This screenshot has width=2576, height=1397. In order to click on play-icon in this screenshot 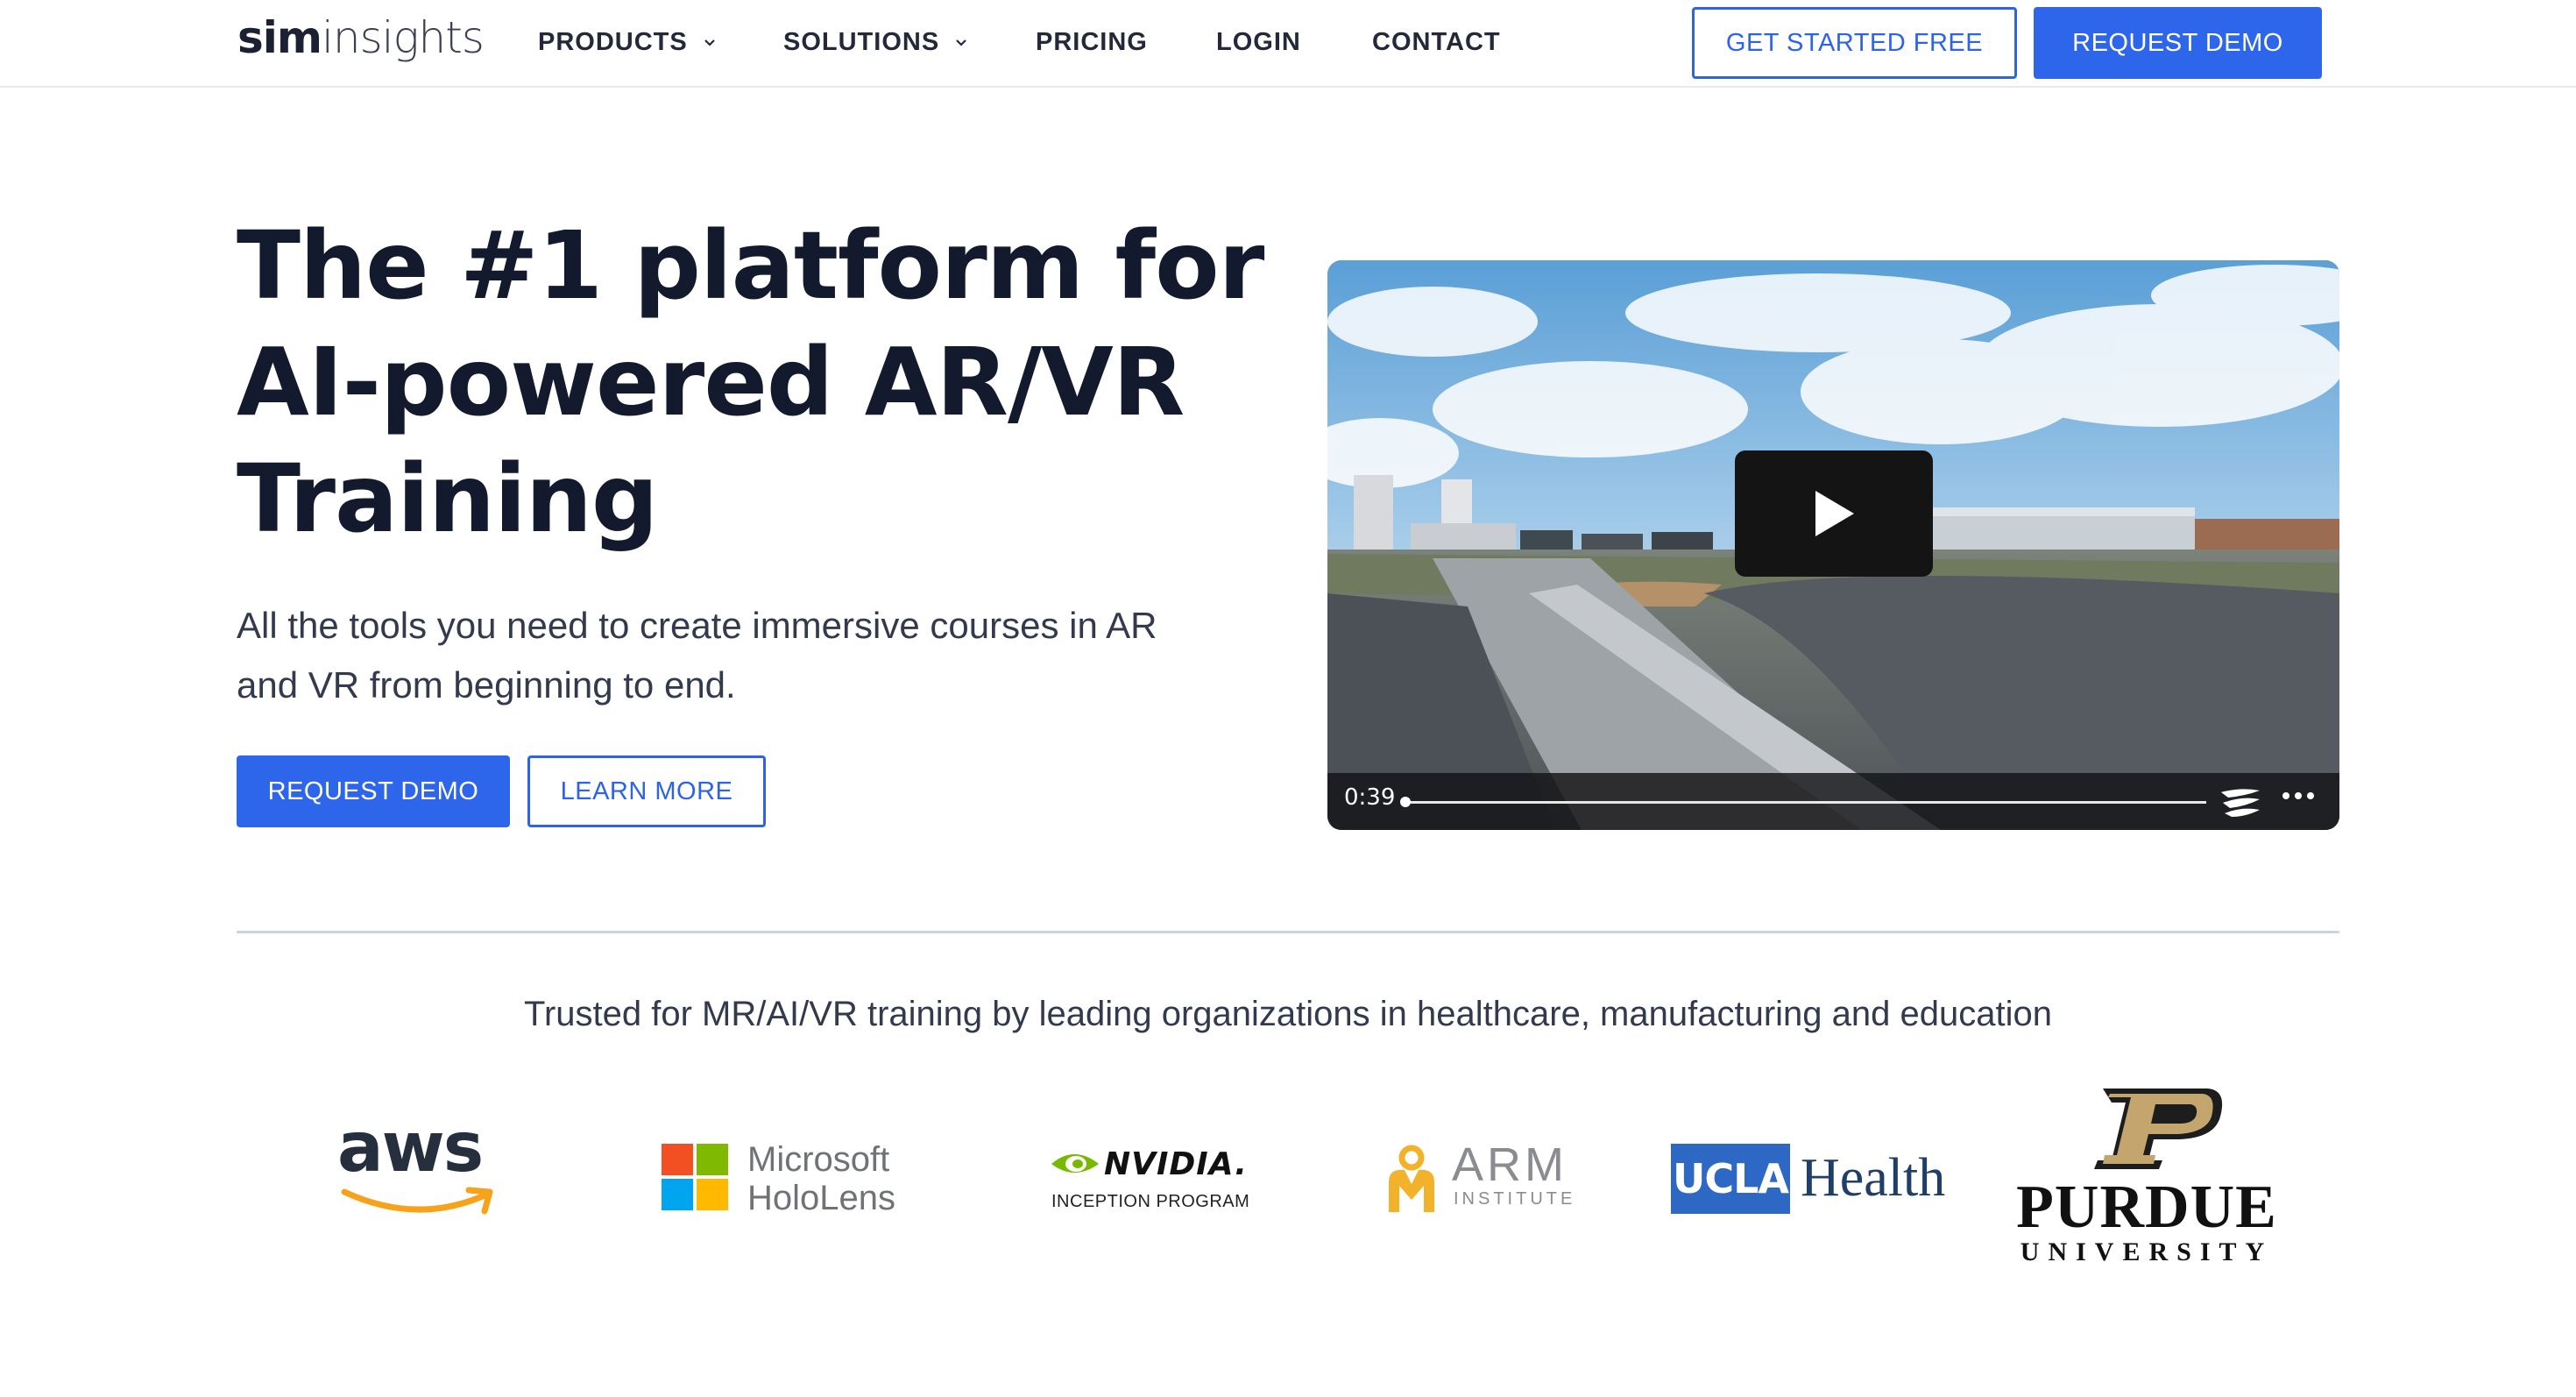, I will do `click(1834, 513)`.